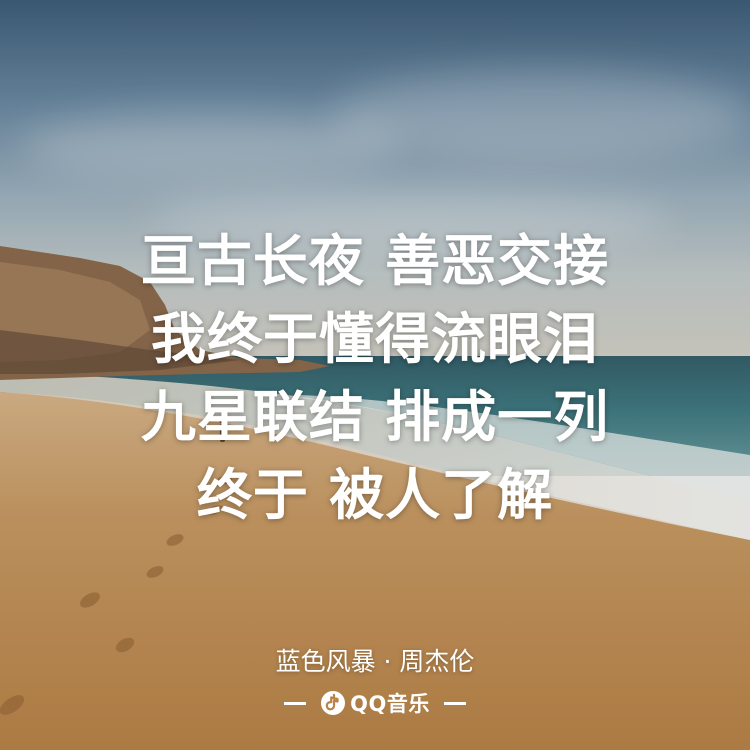 Image resolution: width=750 pixels, height=750 pixels. Describe the element at coordinates (390, 704) in the screenshot. I see `brand-name: QQ音乐` at that location.